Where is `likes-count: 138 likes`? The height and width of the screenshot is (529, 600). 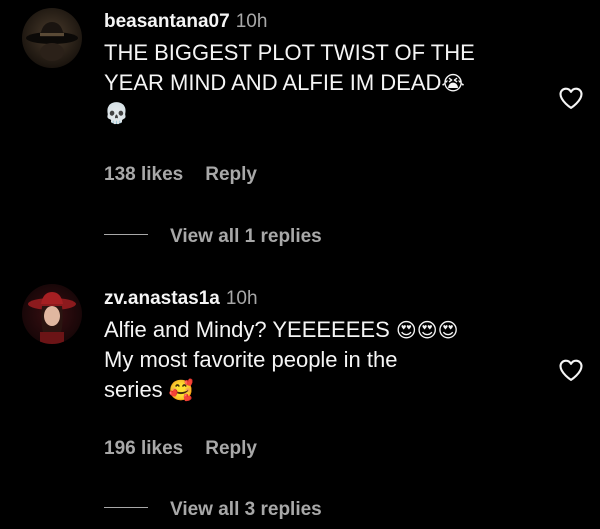 likes-count: 138 likes is located at coordinates (143, 174).